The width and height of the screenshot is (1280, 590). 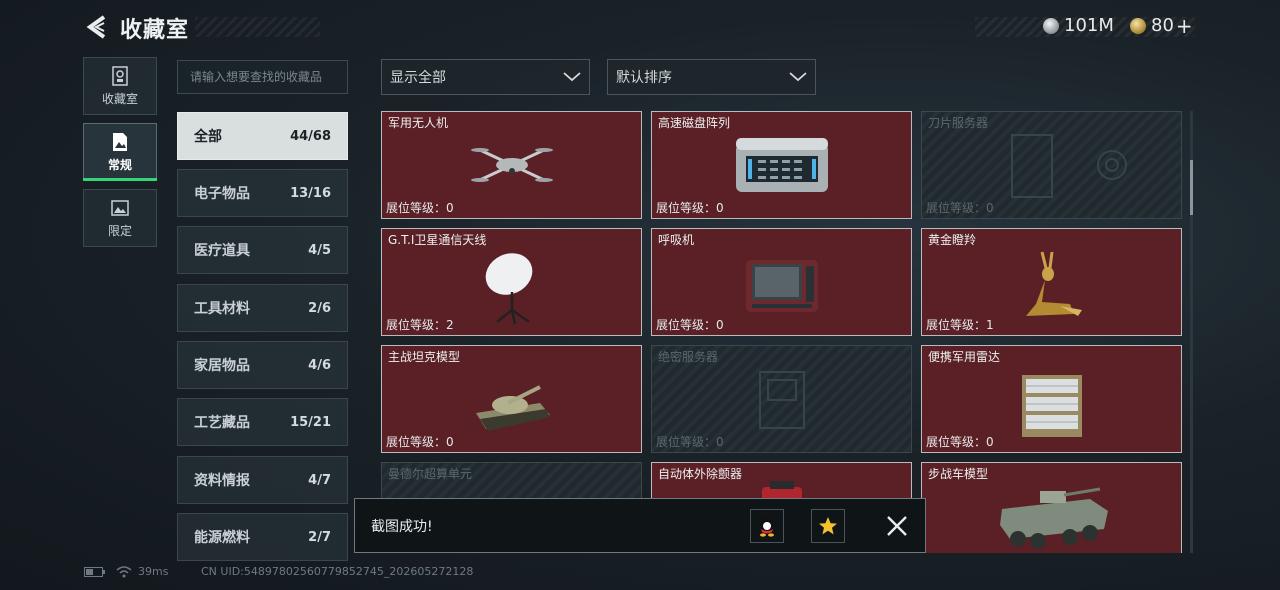 I want to click on scrollbar-thumb, so click(x=1191, y=187).